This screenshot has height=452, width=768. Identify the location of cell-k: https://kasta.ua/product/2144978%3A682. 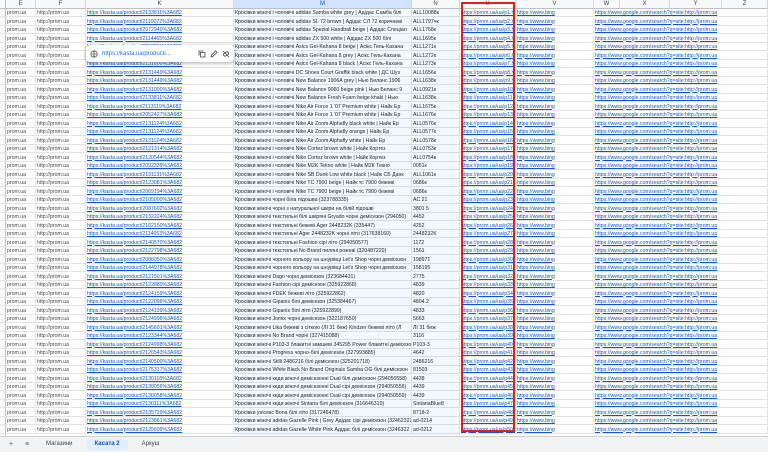
(160, 268).